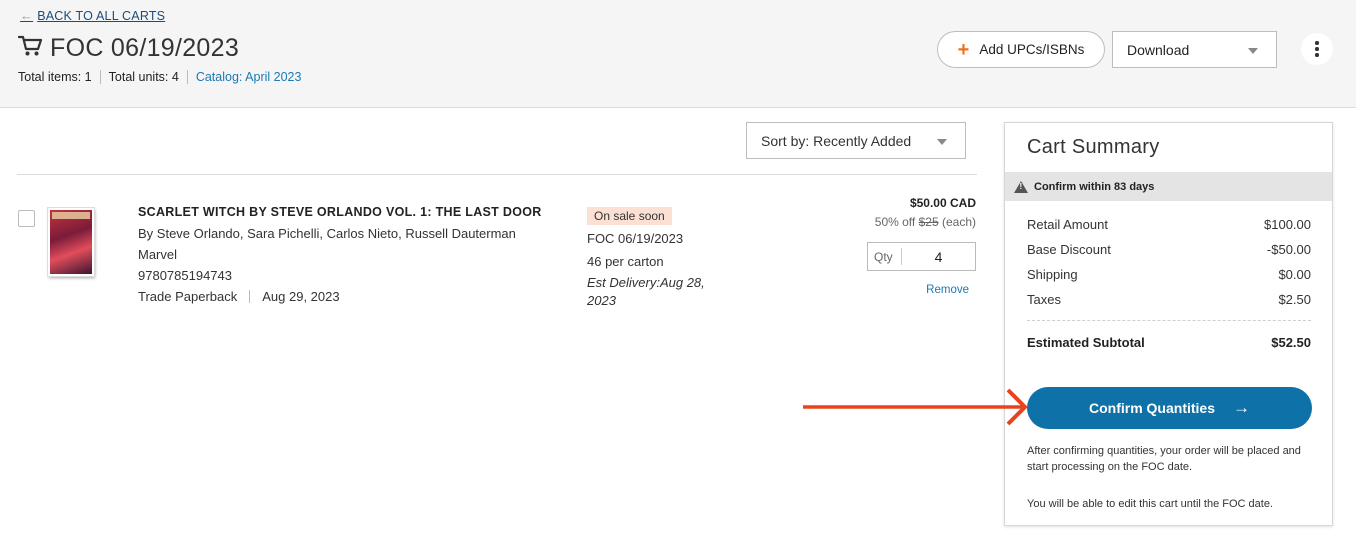 Image resolution: width=1356 pixels, height=533 pixels. I want to click on summary-divider, so click(1169, 320).